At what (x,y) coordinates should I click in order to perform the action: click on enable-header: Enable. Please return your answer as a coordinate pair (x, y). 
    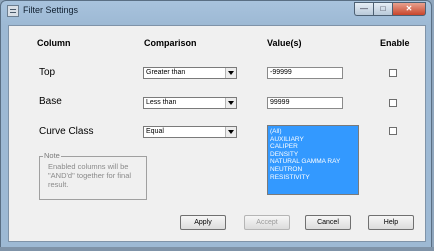
    Looking at the image, I should click on (395, 43).